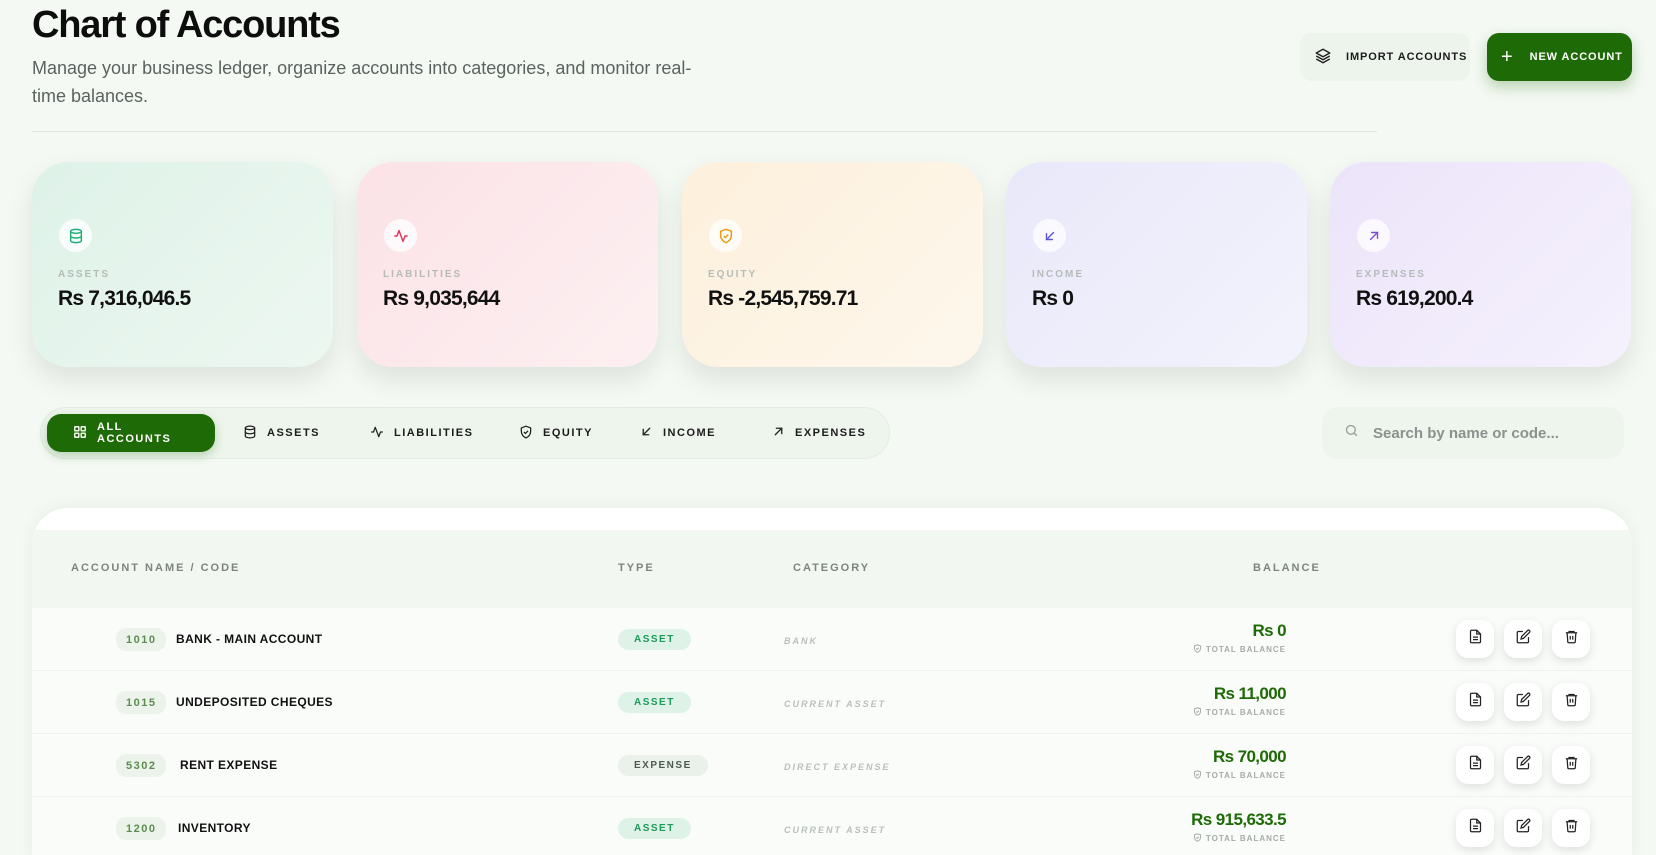  What do you see at coordinates (141, 639) in the screenshot?
I see `account-code: 1010` at bounding box center [141, 639].